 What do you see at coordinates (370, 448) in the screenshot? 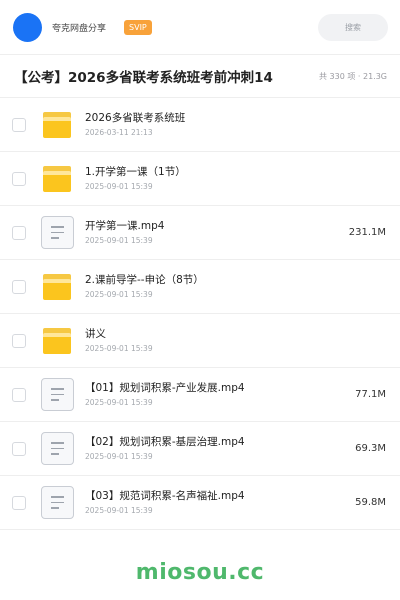
I see `item-size: 69.3M` at bounding box center [370, 448].